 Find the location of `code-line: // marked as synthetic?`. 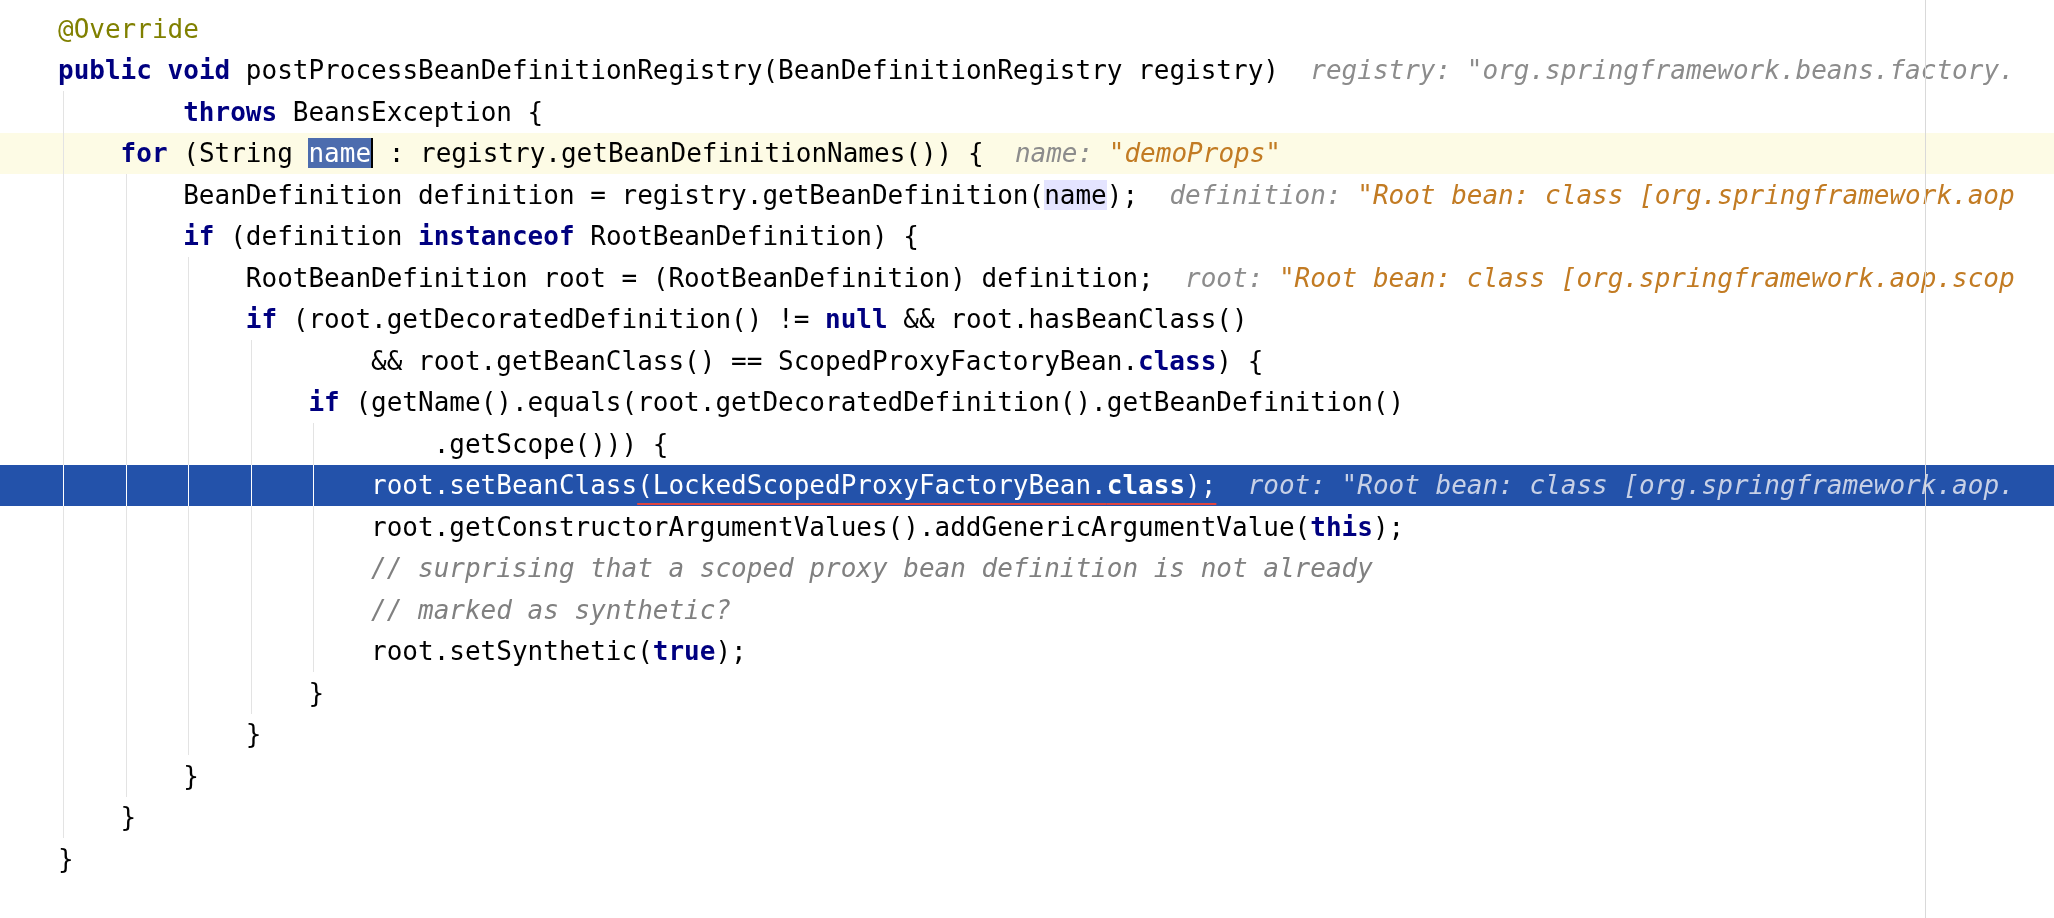

code-line: // marked as synthetic? is located at coordinates (395, 610).